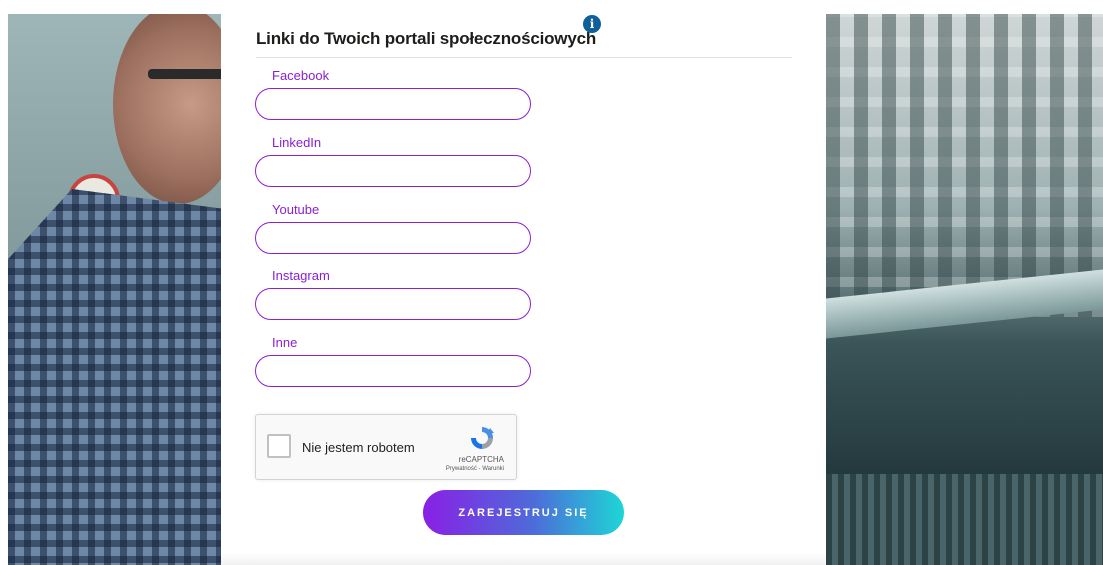 Image resolution: width=1103 pixels, height=565 pixels. I want to click on linkedin-input, so click(393, 171).